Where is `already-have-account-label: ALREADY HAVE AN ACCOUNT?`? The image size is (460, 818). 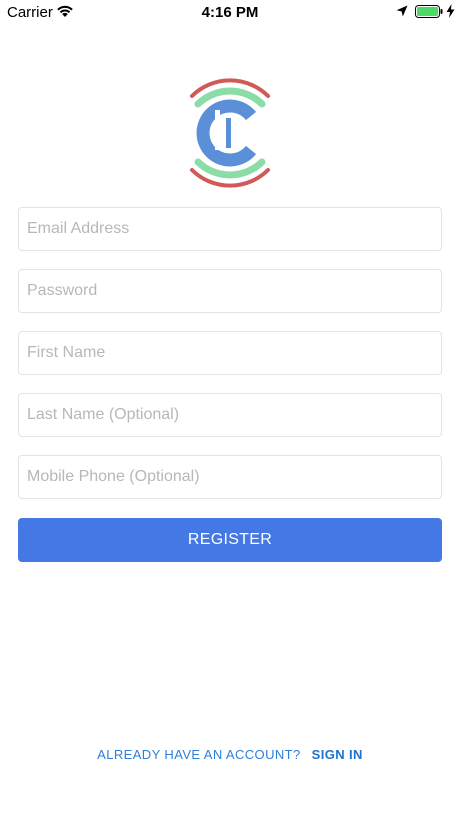 already-have-account-label: ALREADY HAVE AN ACCOUNT? is located at coordinates (199, 754).